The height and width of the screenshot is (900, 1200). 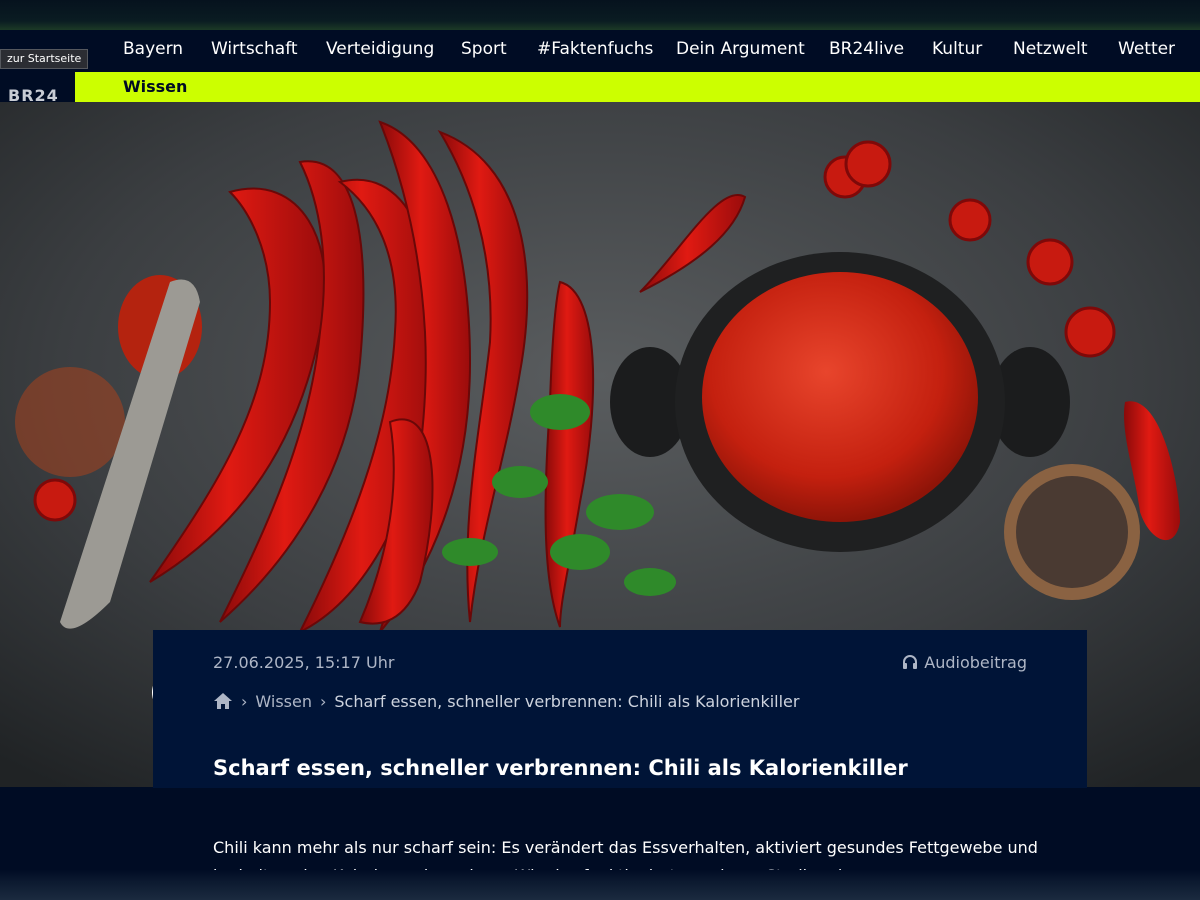 What do you see at coordinates (637, 87) in the screenshot?
I see `sub-navigation: Wissen` at bounding box center [637, 87].